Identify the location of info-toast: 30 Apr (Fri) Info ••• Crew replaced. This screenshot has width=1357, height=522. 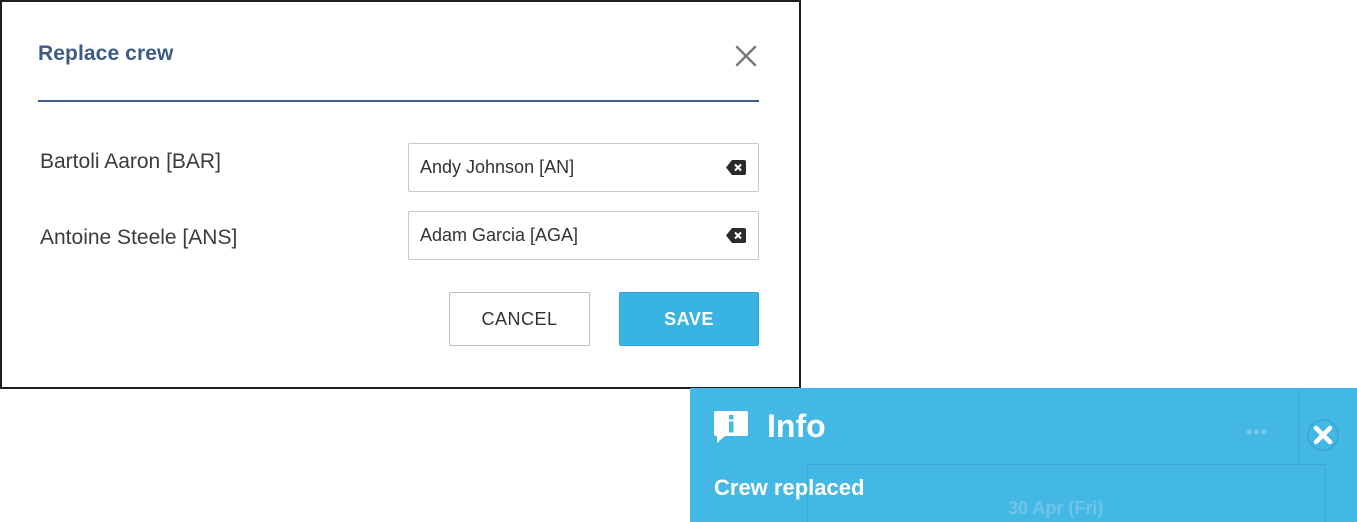
(1023, 455).